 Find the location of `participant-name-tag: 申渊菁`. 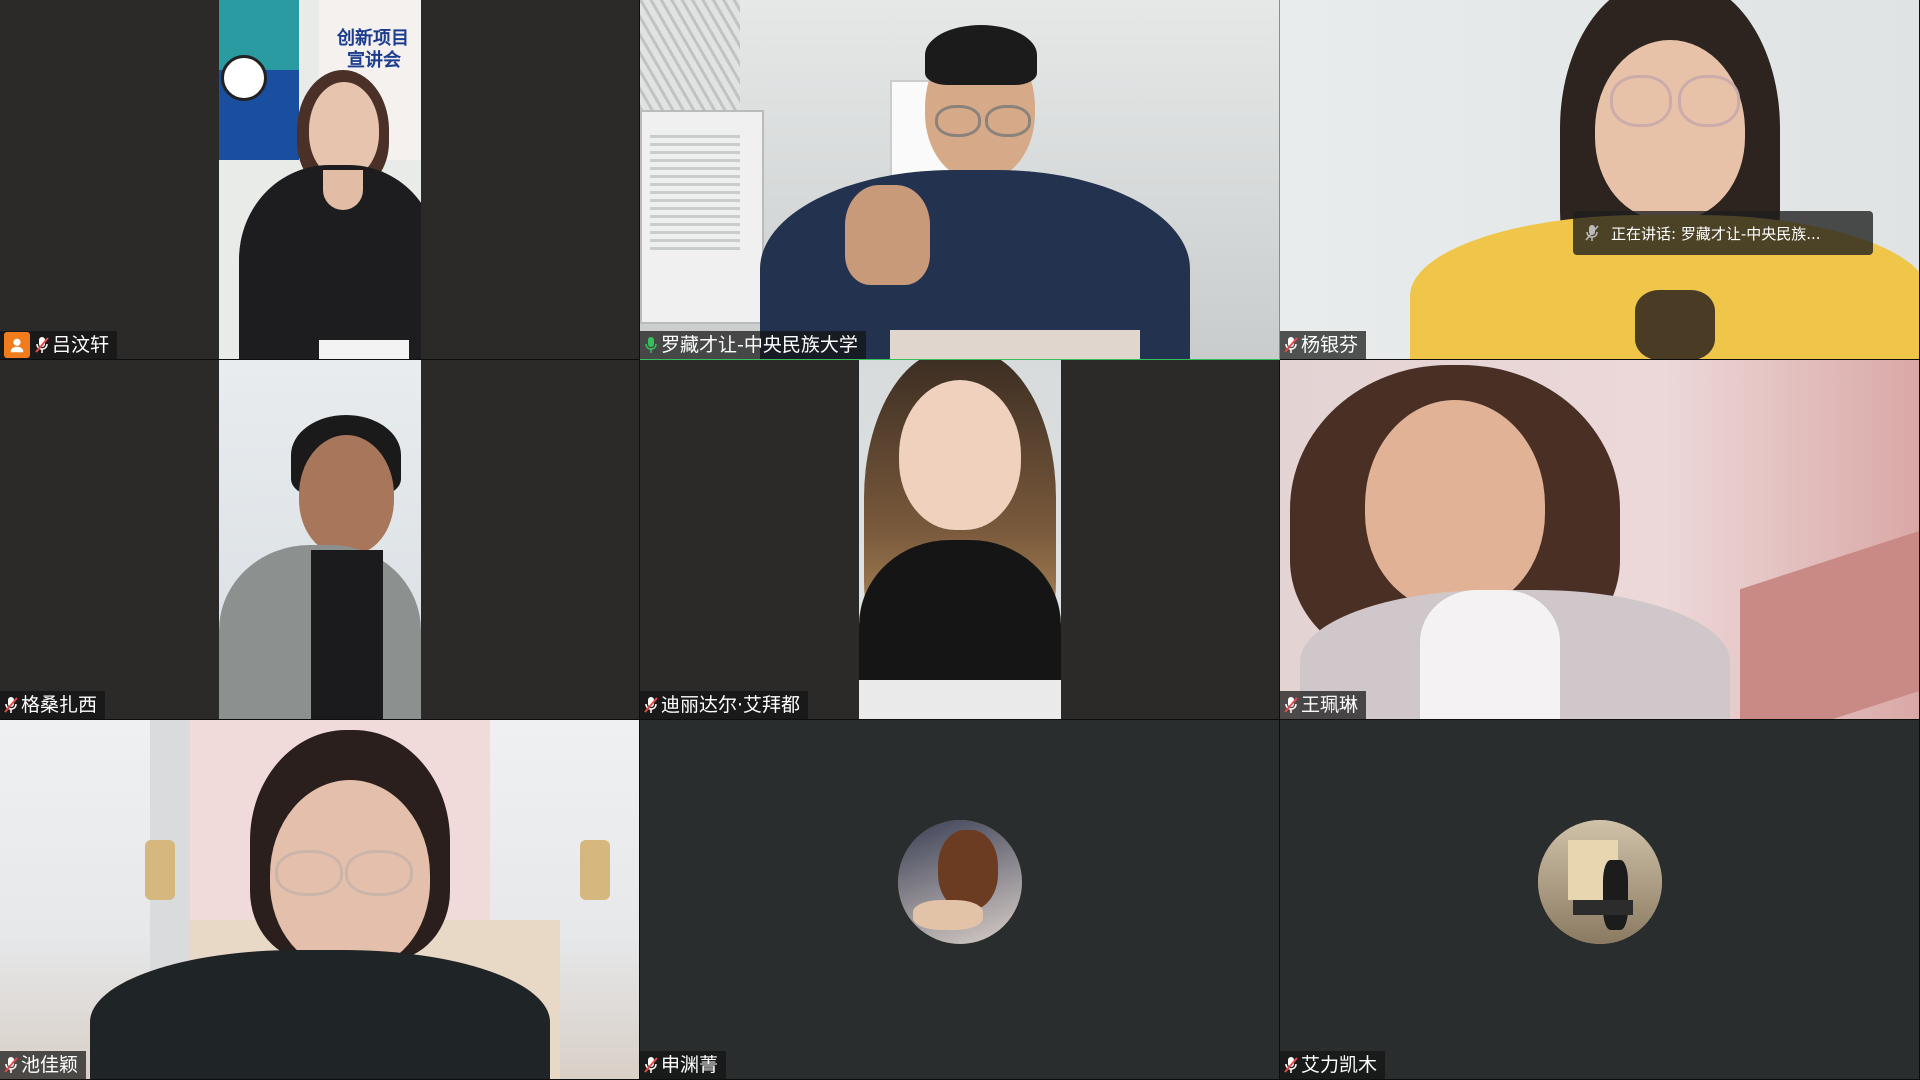

participant-name-tag: 申渊菁 is located at coordinates (683, 1065).